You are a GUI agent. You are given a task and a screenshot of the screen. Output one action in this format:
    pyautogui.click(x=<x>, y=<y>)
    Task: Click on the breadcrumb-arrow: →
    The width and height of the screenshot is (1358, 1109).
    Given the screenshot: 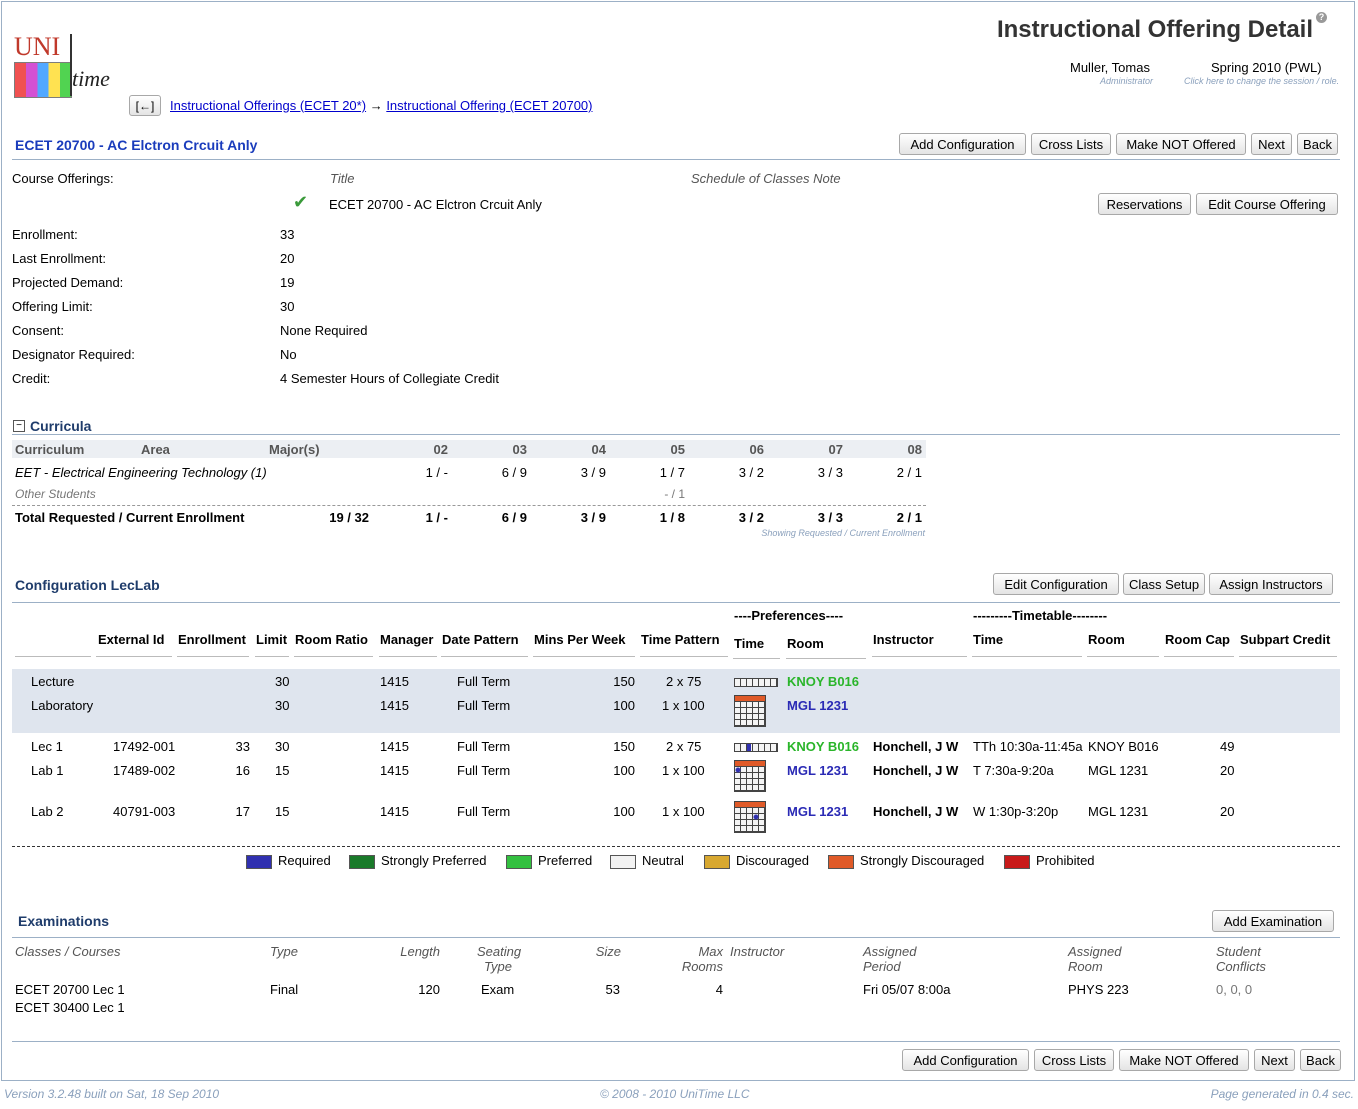 What is the action you would take?
    pyautogui.click(x=376, y=105)
    